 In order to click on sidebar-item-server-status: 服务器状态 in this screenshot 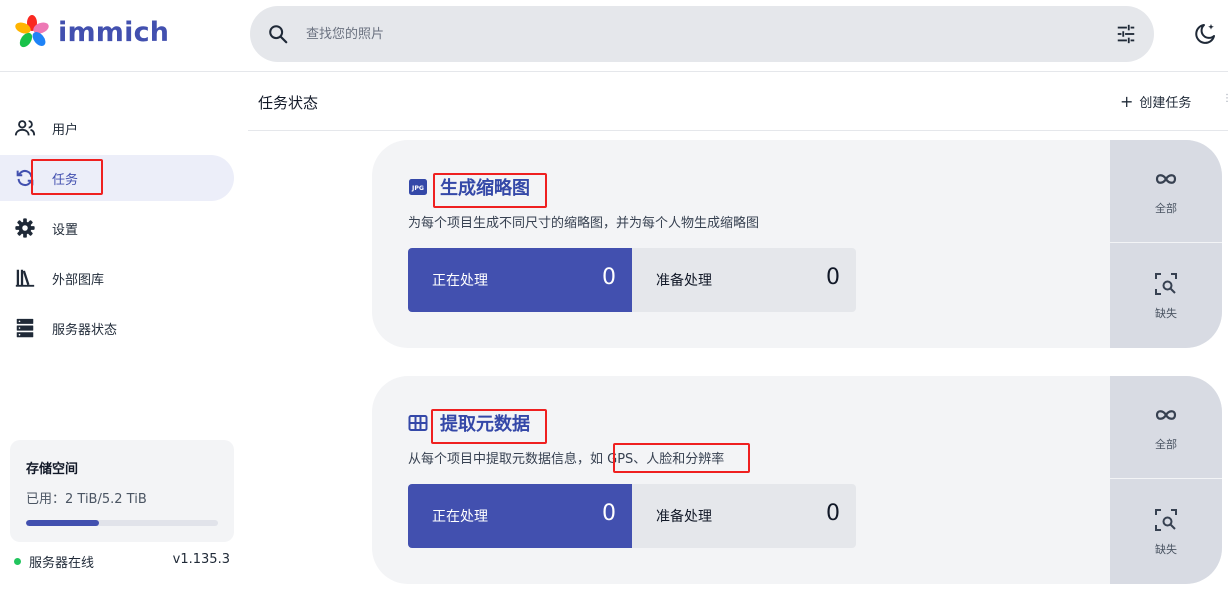, I will do `click(117, 328)`.